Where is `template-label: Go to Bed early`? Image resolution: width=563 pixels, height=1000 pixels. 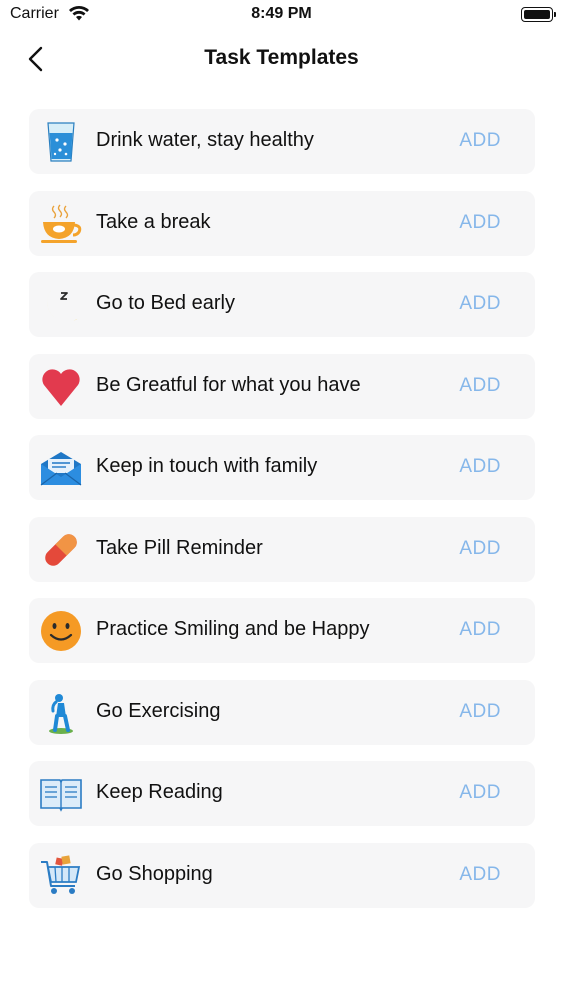 template-label: Go to Bed early is located at coordinates (165, 303).